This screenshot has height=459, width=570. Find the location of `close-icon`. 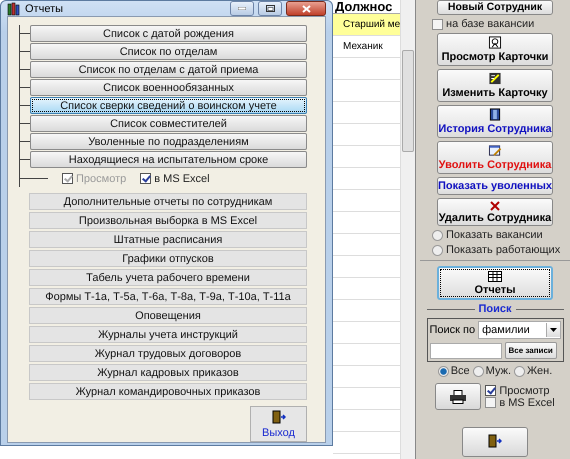

close-icon is located at coordinates (306, 8).